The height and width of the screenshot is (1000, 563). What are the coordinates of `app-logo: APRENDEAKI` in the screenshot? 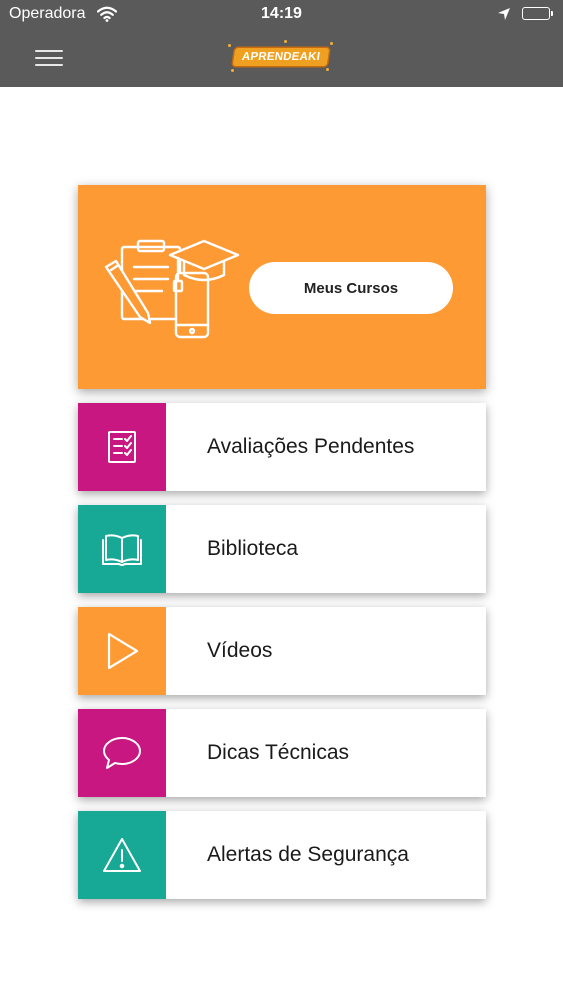 It's located at (281, 58).